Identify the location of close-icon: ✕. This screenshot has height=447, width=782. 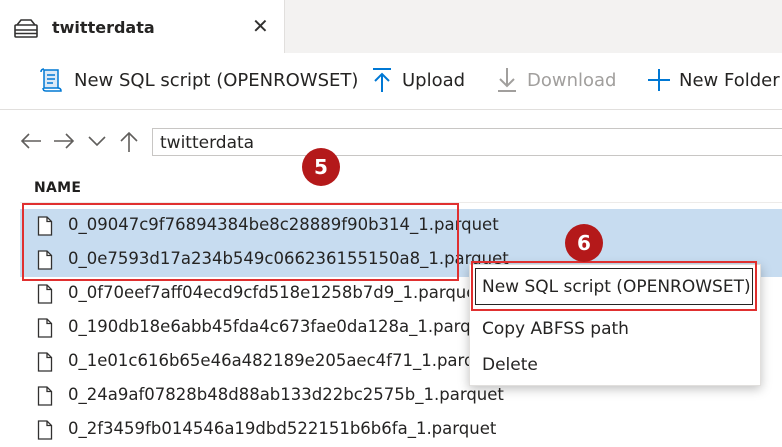
(260, 26).